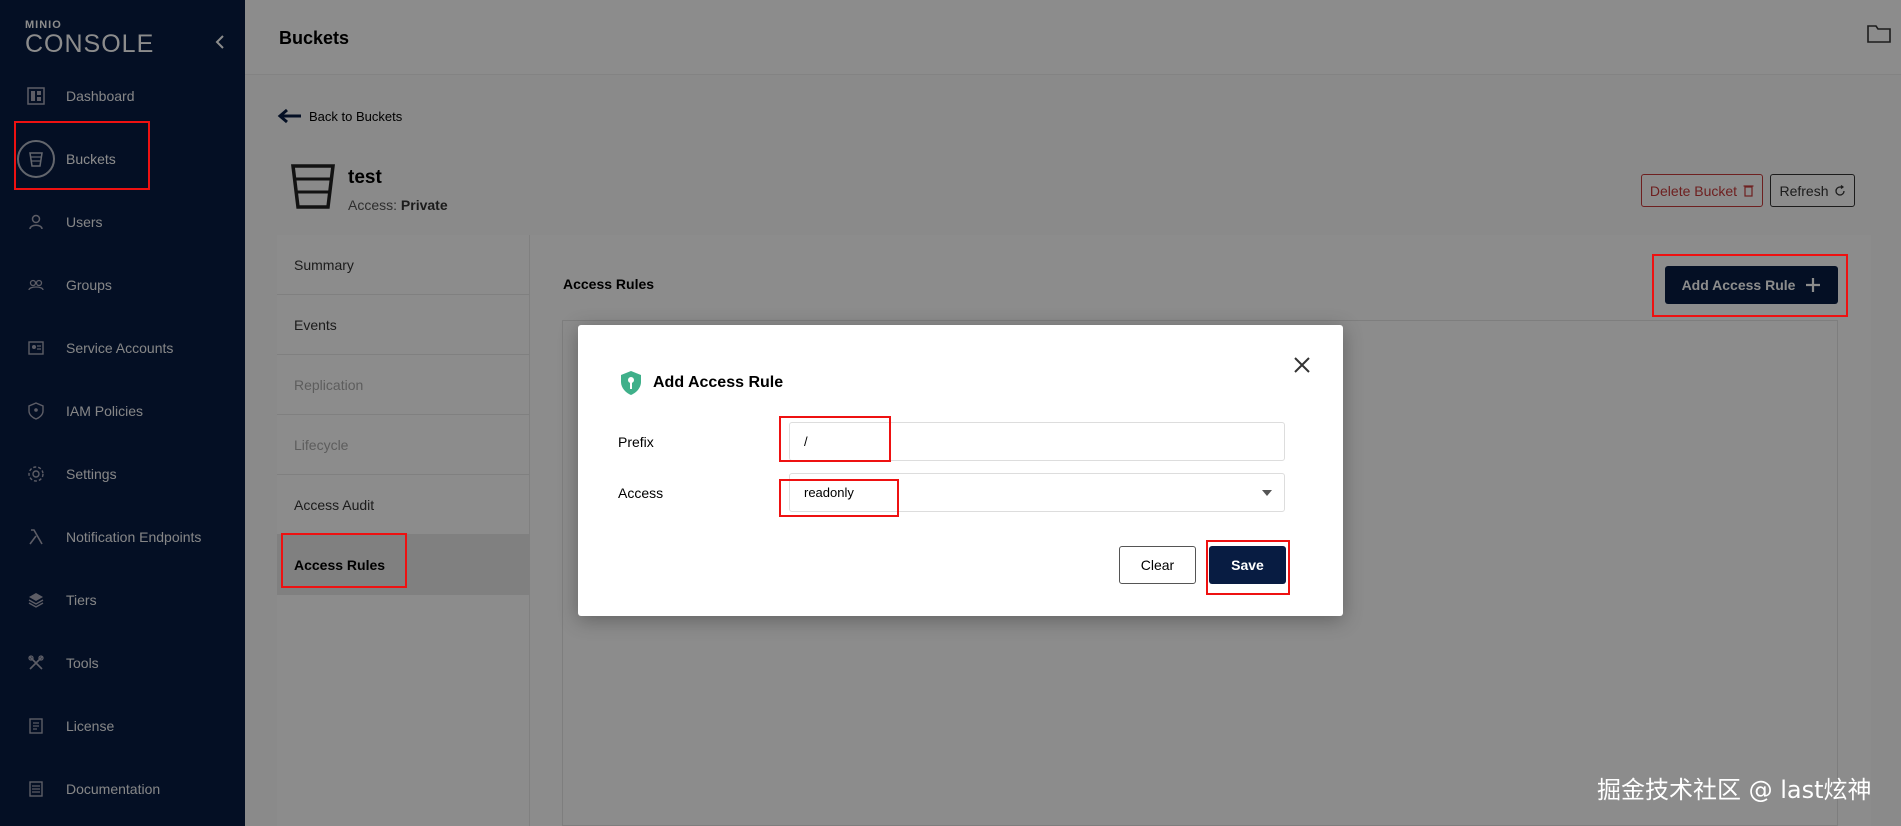 The width and height of the screenshot is (1901, 826). Describe the element at coordinates (1248, 567) in the screenshot. I see `highlight-box-save` at that location.